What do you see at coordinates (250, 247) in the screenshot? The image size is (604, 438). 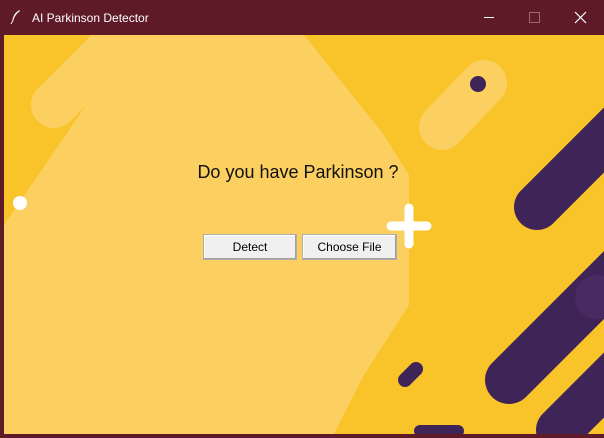 I see `detect-button: Detect` at bounding box center [250, 247].